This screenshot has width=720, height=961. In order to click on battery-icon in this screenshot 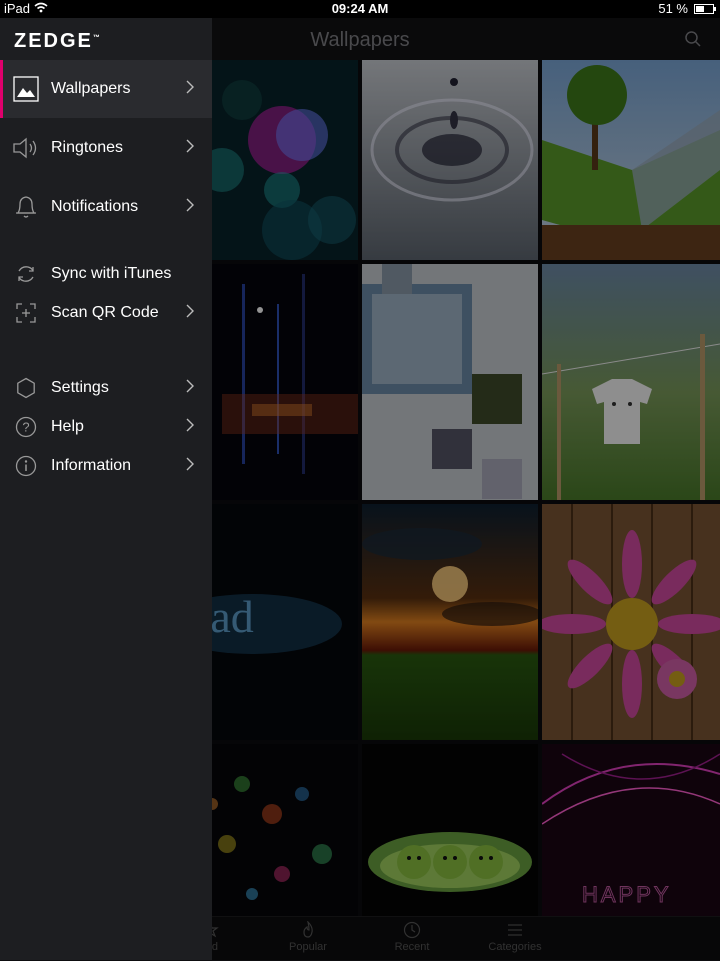, I will do `click(705, 8)`.